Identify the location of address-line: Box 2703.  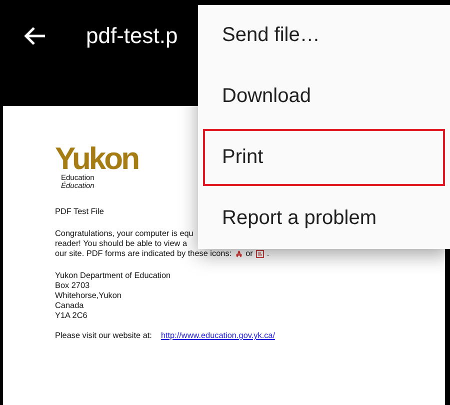
(72, 286).